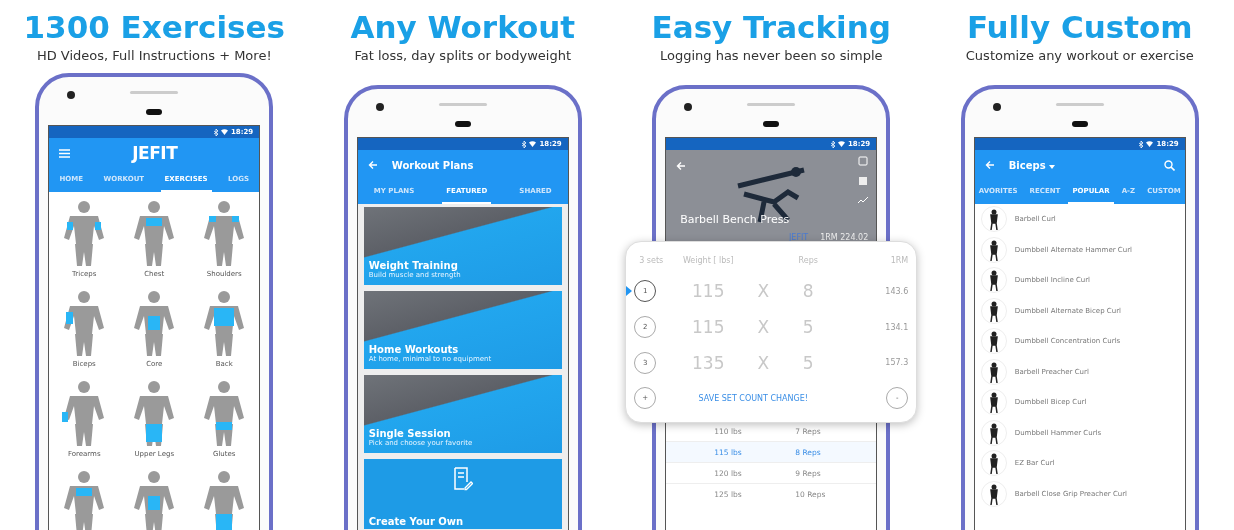  I want to click on app-logo: JEFIT, so click(154, 153).